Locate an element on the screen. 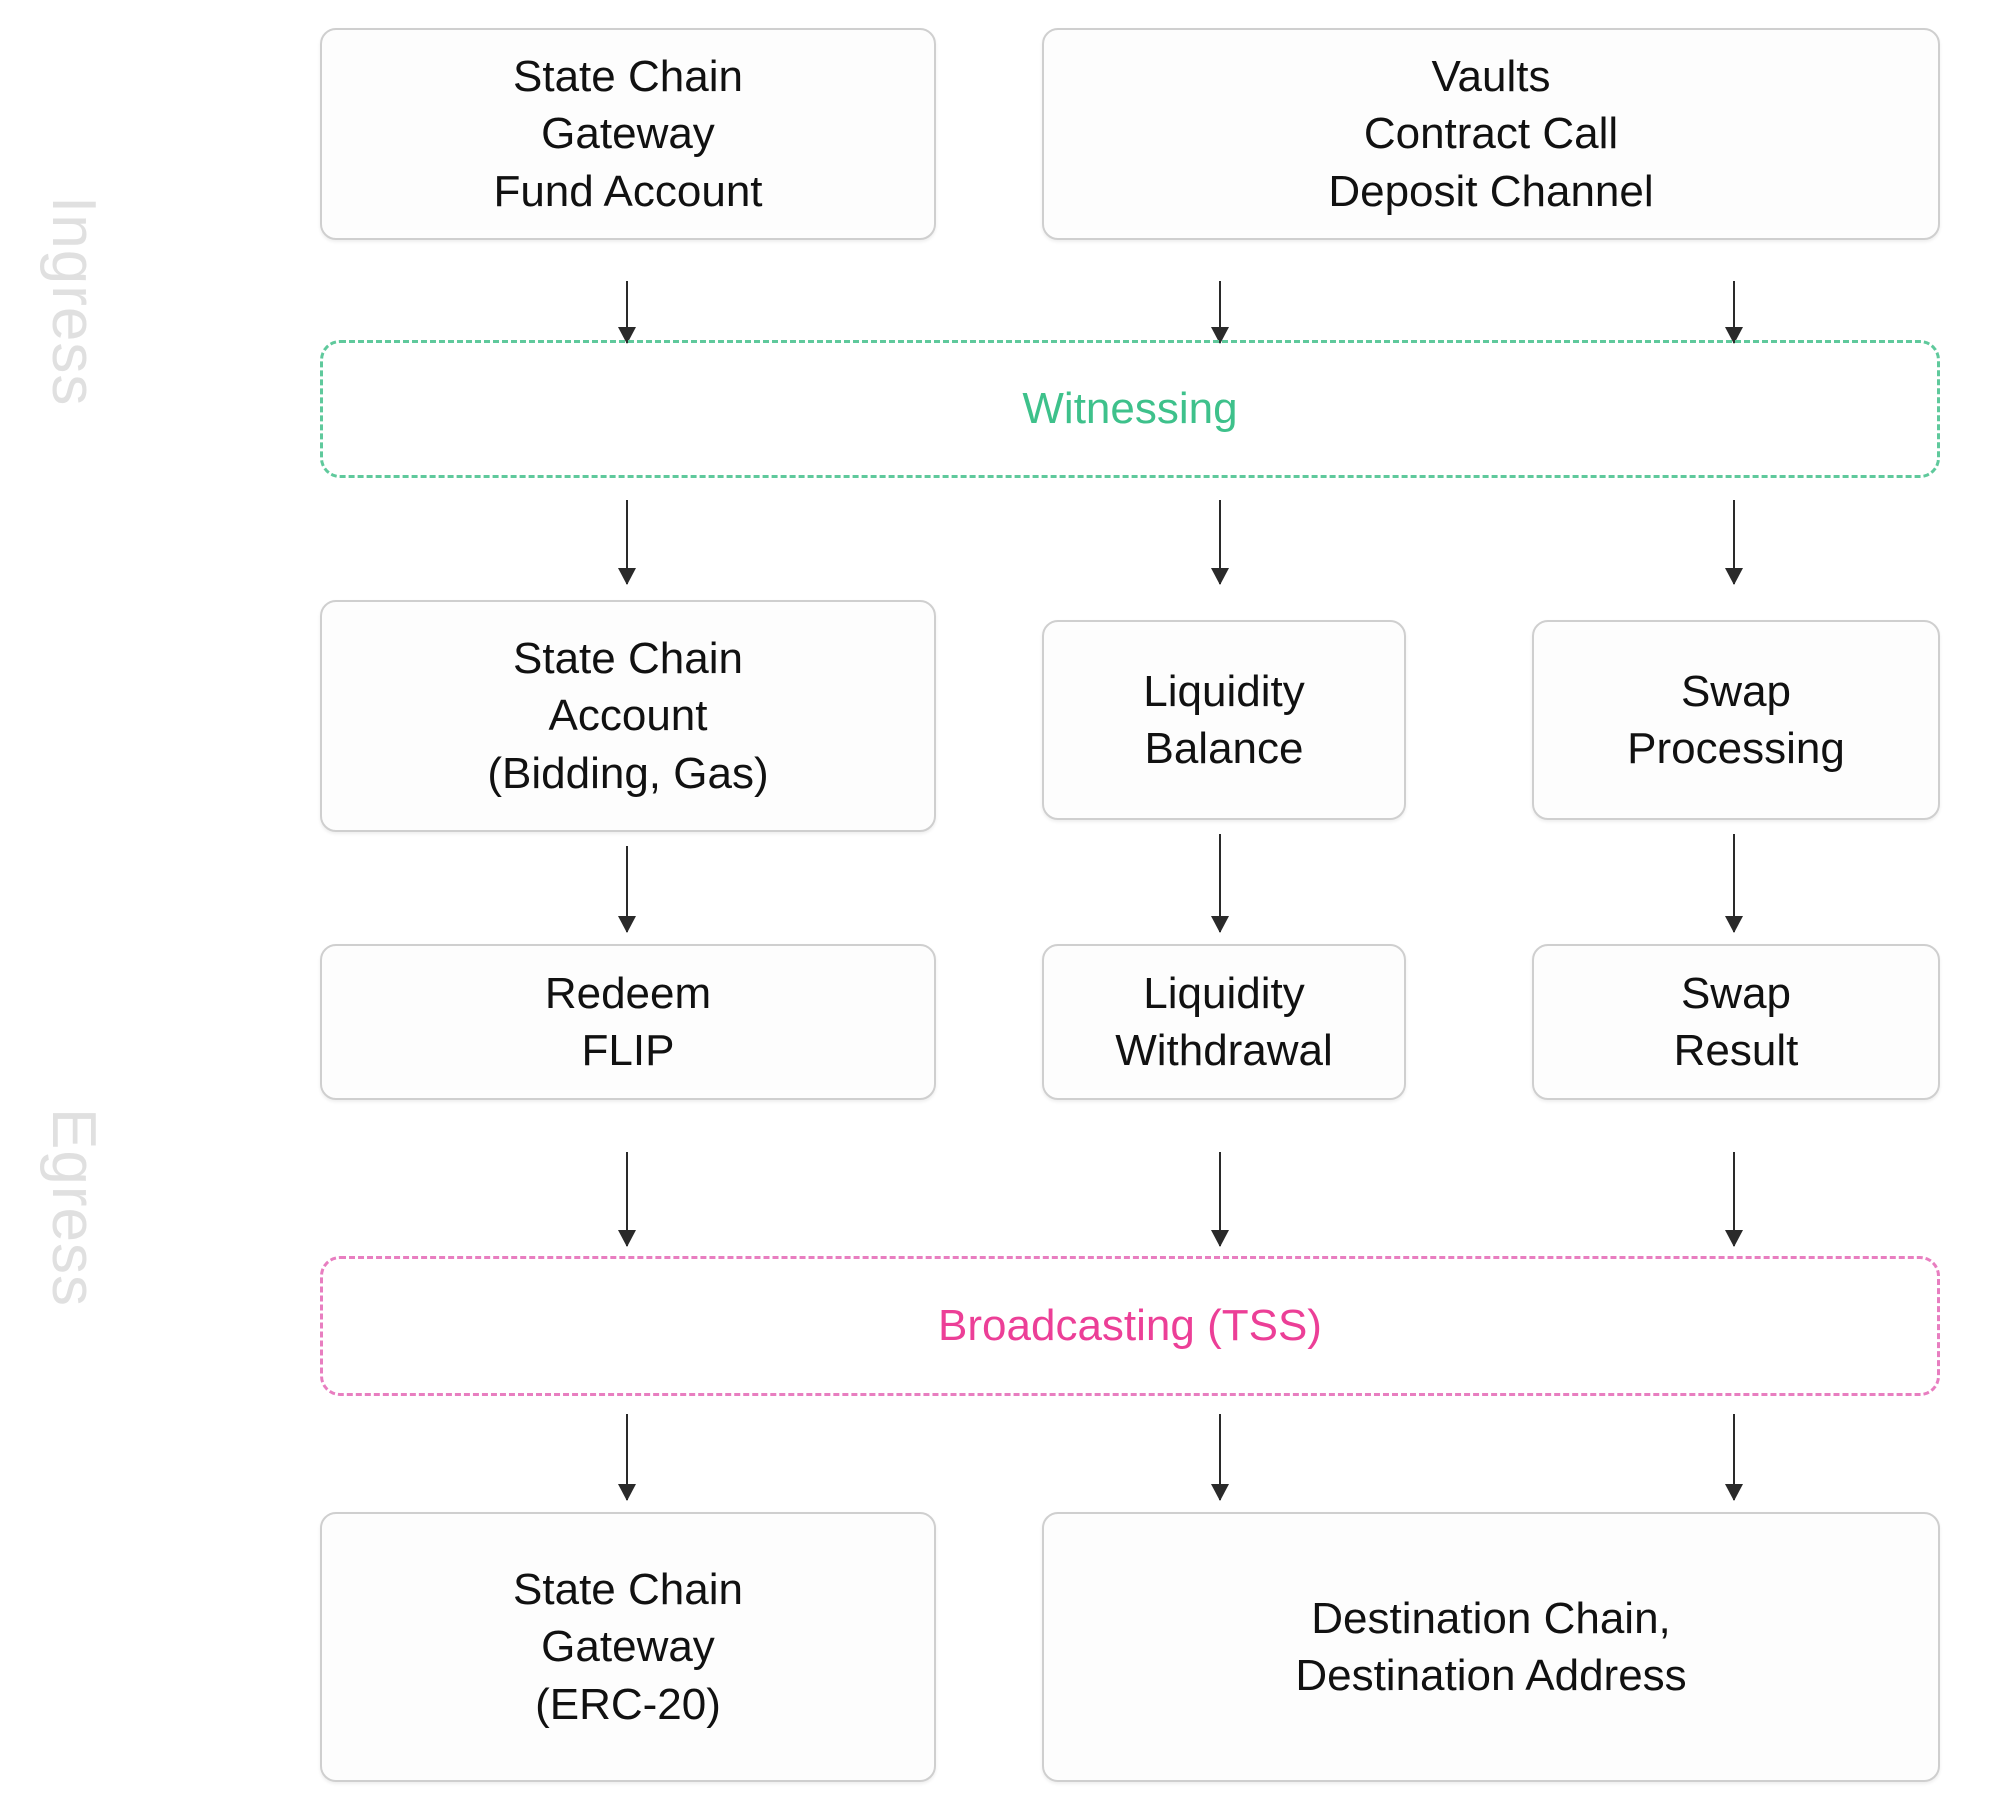  node-liquidity-balance: Liquidity Balance is located at coordinates (1224, 720).